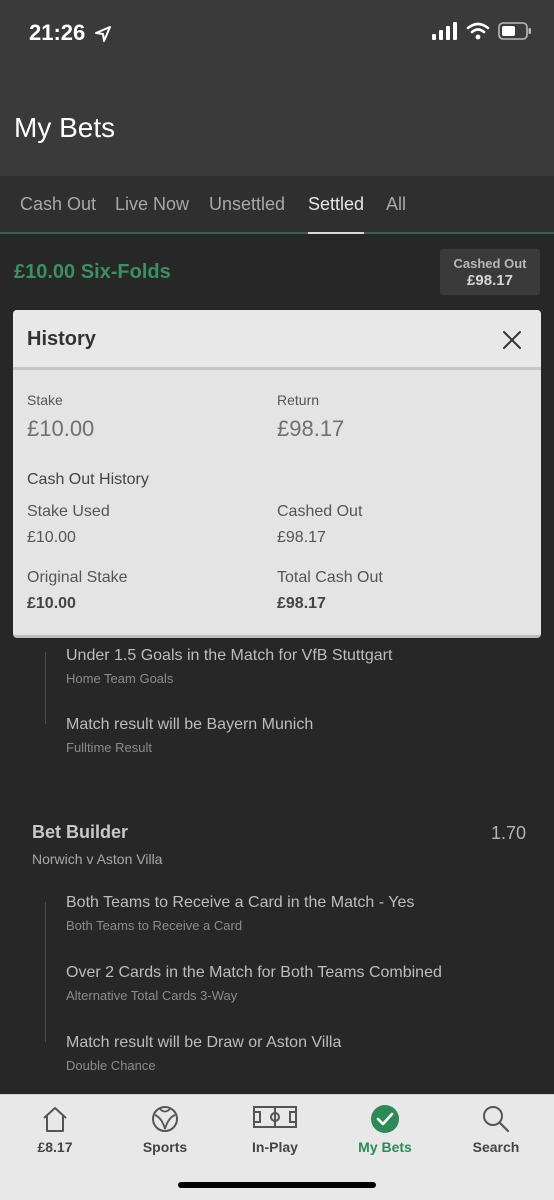 Image resolution: width=554 pixels, height=1200 pixels. What do you see at coordinates (396, 214) in the screenshot?
I see `tab-all: All` at bounding box center [396, 214].